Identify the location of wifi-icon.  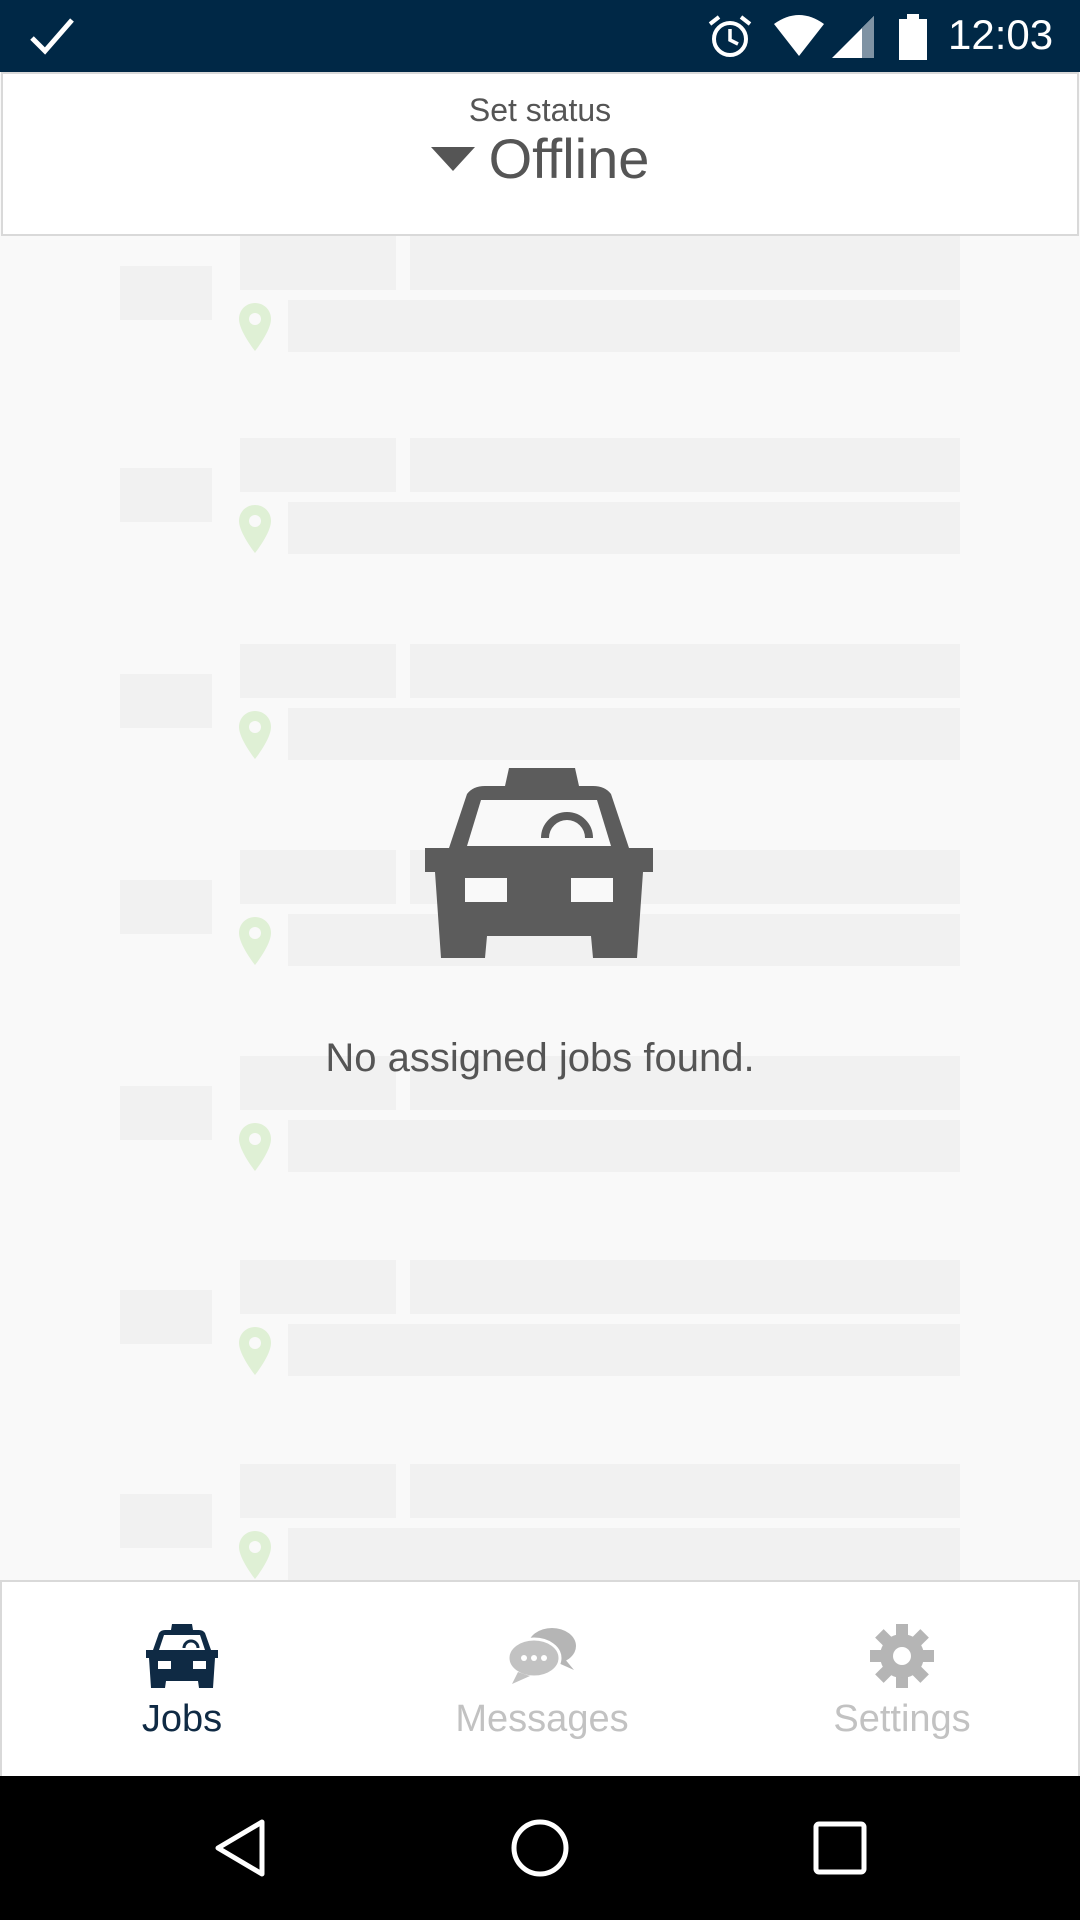
(799, 35).